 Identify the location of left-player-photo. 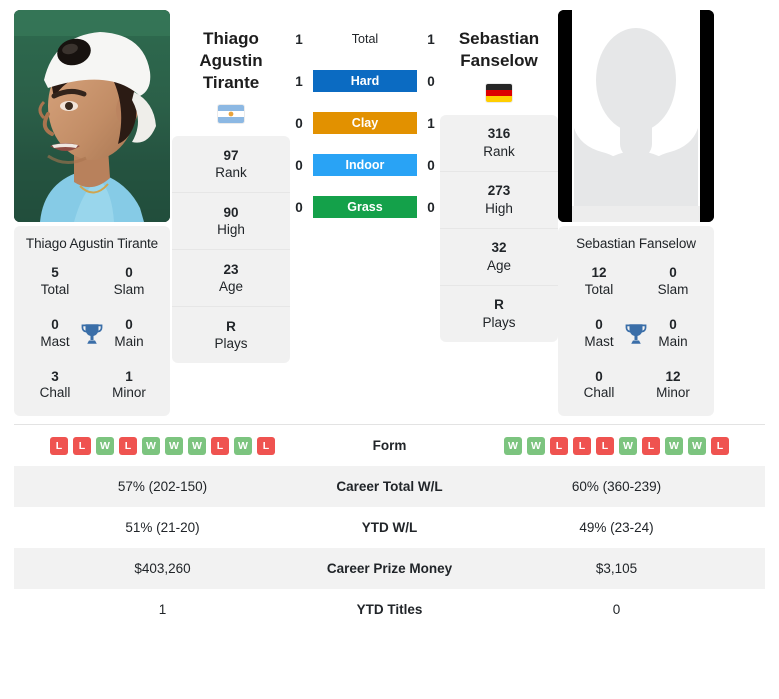
(92, 116).